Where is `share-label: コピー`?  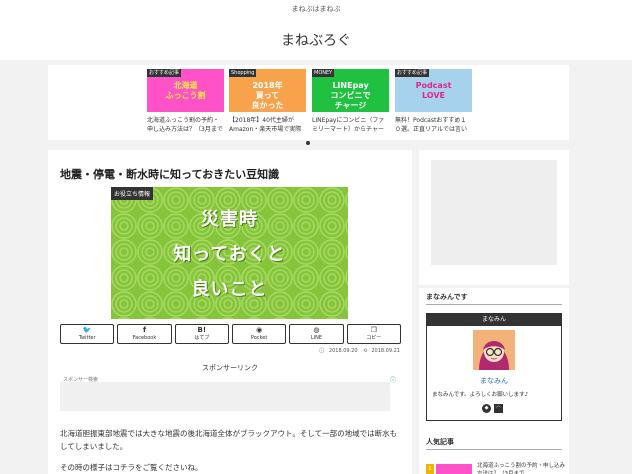
share-label: コピー is located at coordinates (374, 338).